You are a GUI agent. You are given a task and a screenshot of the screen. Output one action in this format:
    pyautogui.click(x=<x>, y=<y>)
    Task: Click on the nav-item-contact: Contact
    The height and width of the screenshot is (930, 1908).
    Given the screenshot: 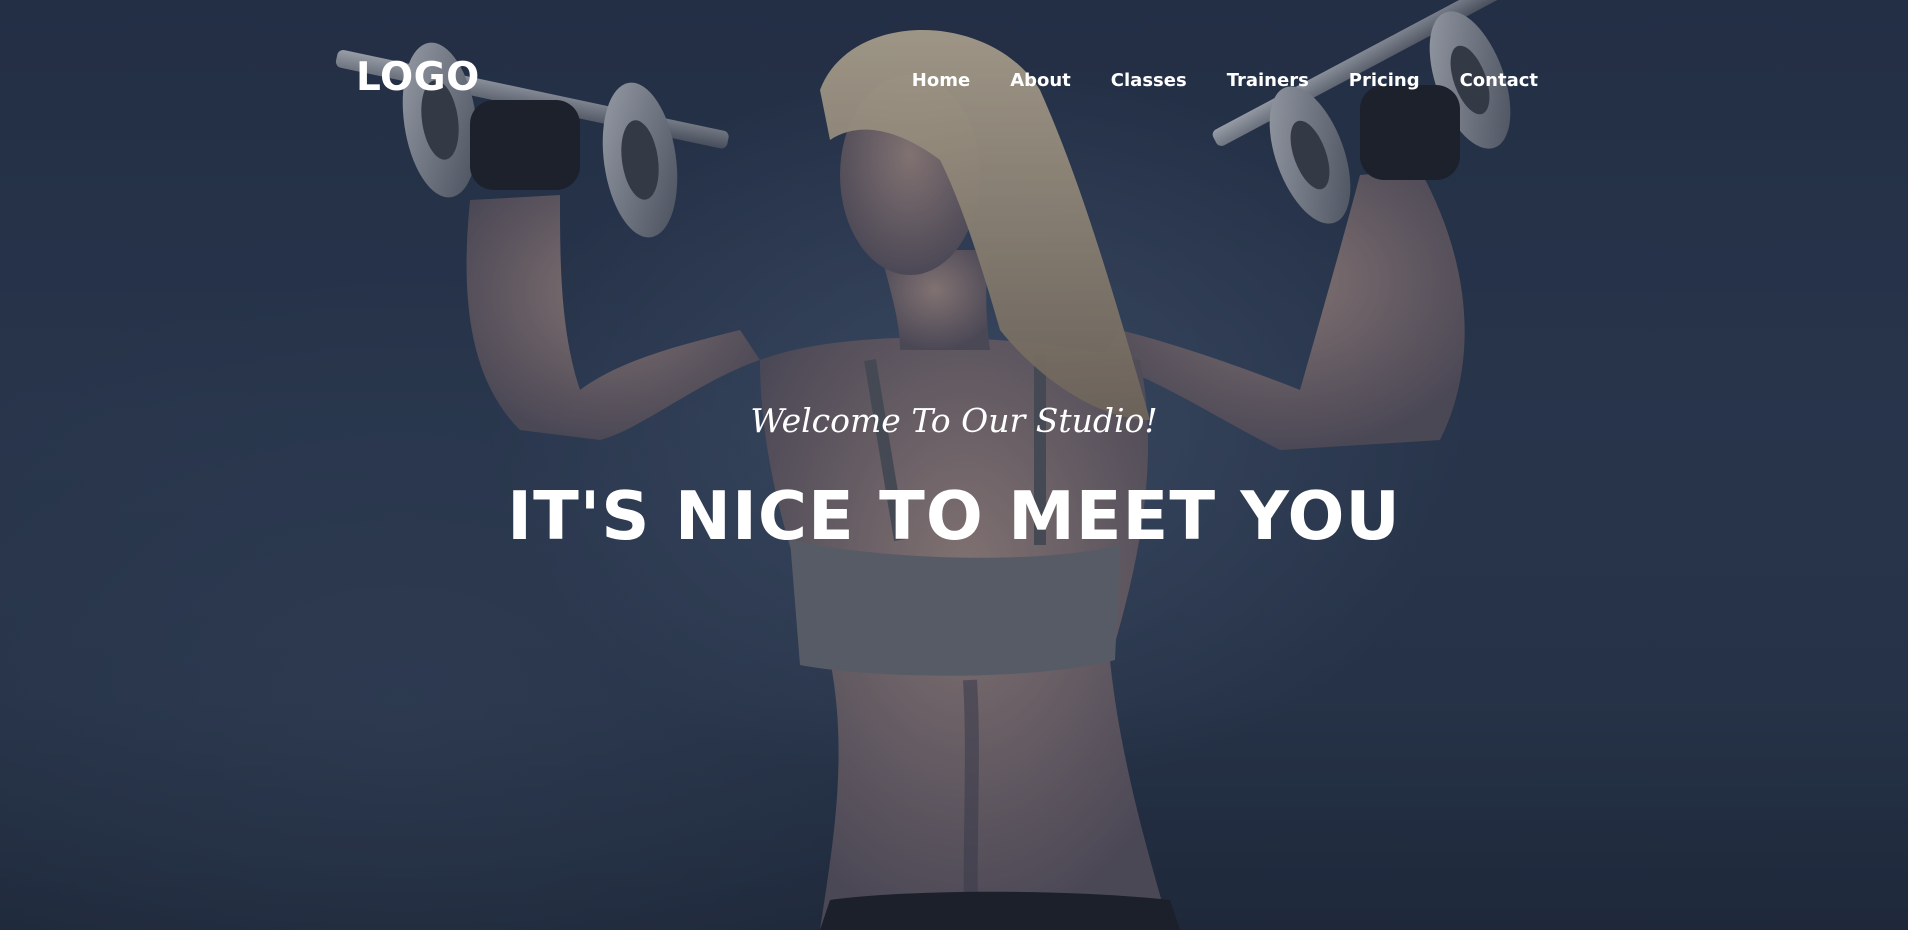 What is the action you would take?
    pyautogui.click(x=1489, y=81)
    